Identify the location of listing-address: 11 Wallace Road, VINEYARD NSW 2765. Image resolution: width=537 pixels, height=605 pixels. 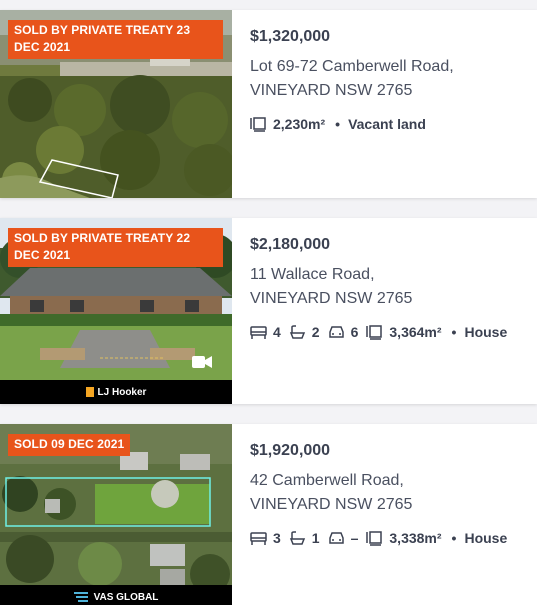
(389, 287).